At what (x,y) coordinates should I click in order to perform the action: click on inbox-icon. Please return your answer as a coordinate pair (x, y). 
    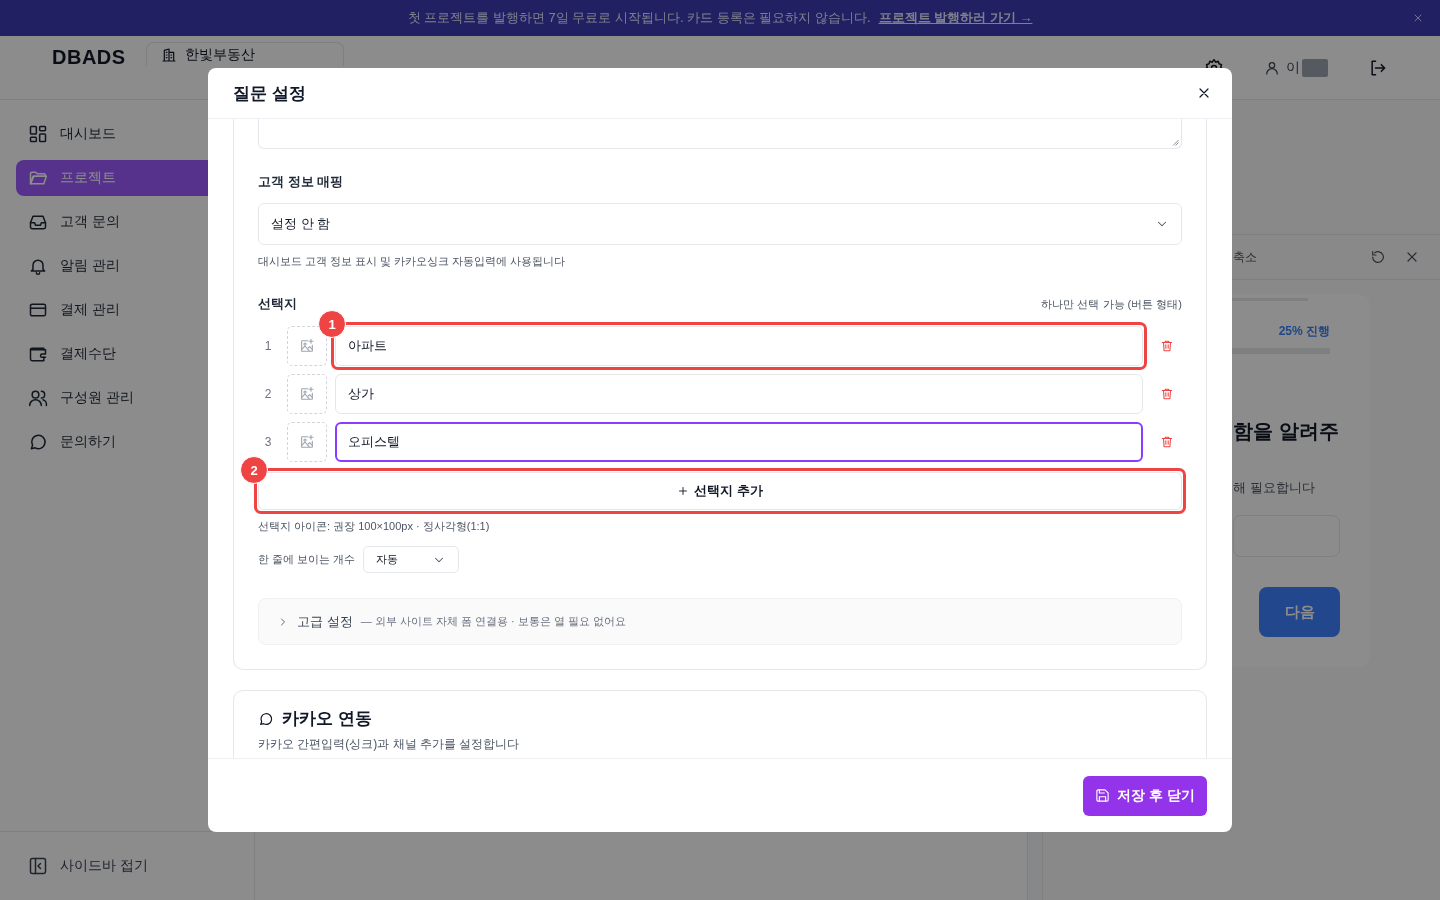
    Looking at the image, I should click on (38, 222).